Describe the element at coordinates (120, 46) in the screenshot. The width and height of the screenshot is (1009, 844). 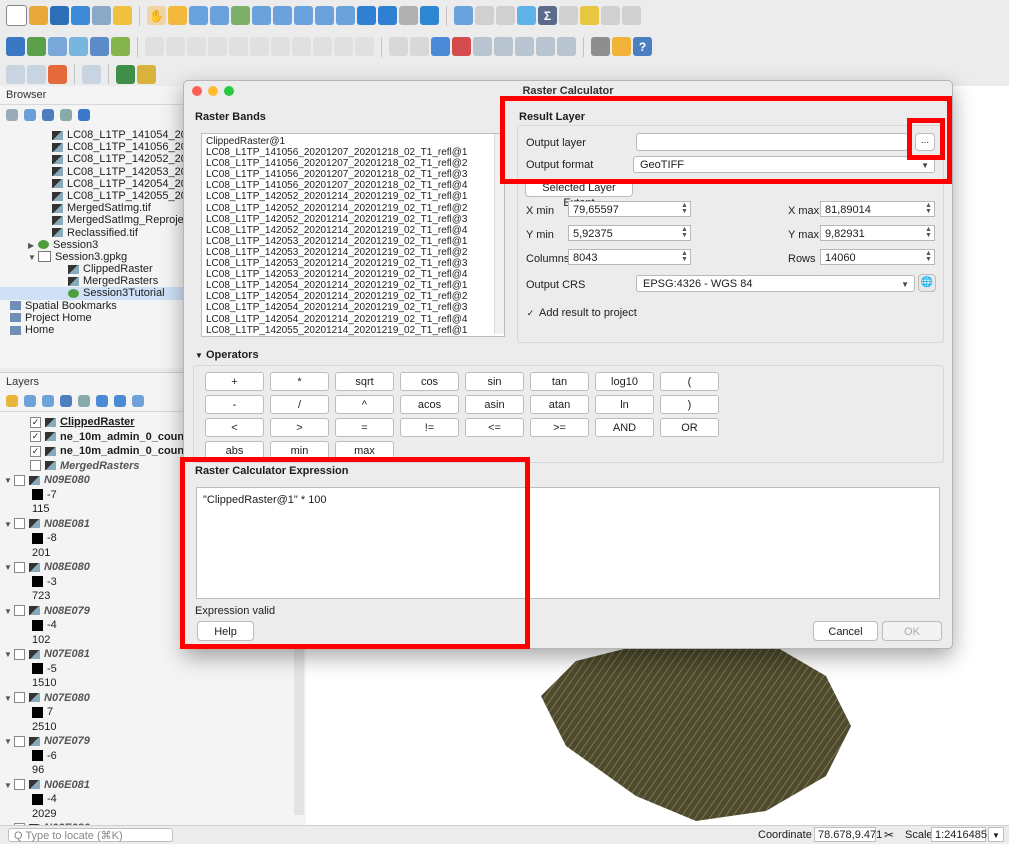
I see `add-csv-icon` at that location.